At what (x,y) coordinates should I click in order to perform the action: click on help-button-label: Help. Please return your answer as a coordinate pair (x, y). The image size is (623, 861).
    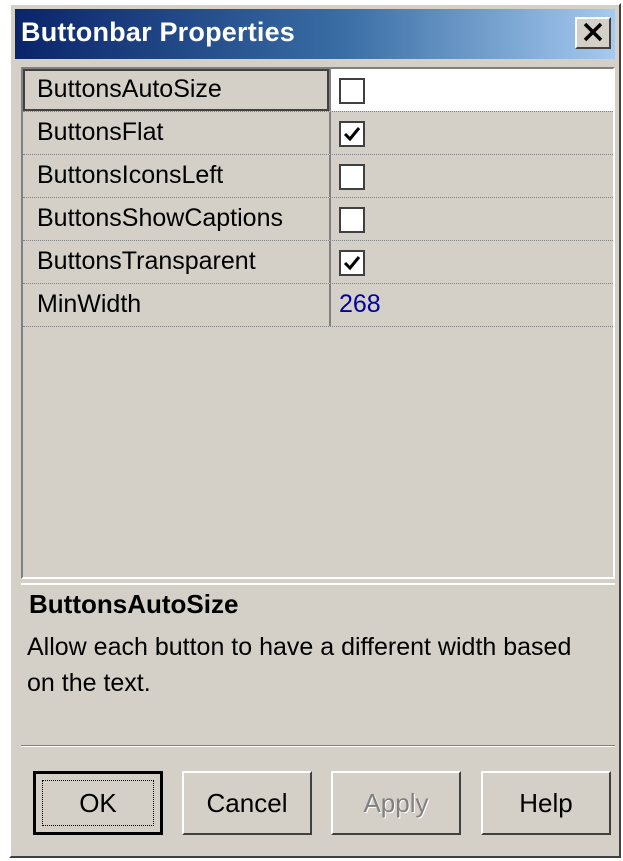
    Looking at the image, I should click on (546, 802).